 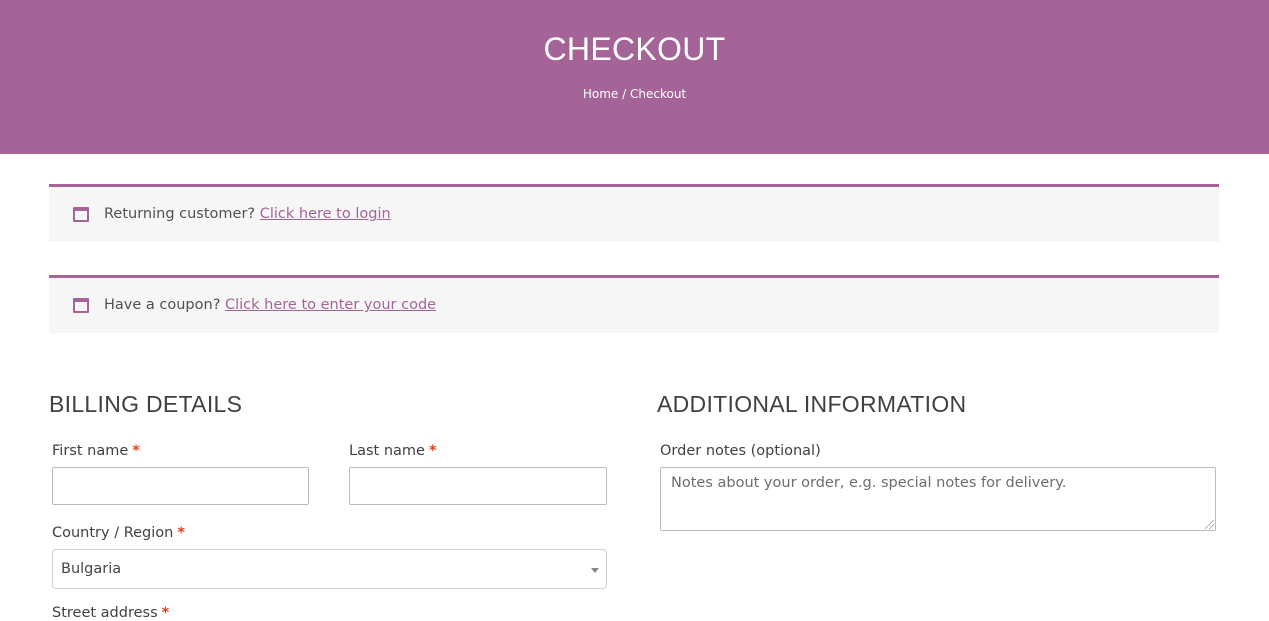 I want to click on billing-details-title: BILLING DETAILS, so click(x=146, y=404).